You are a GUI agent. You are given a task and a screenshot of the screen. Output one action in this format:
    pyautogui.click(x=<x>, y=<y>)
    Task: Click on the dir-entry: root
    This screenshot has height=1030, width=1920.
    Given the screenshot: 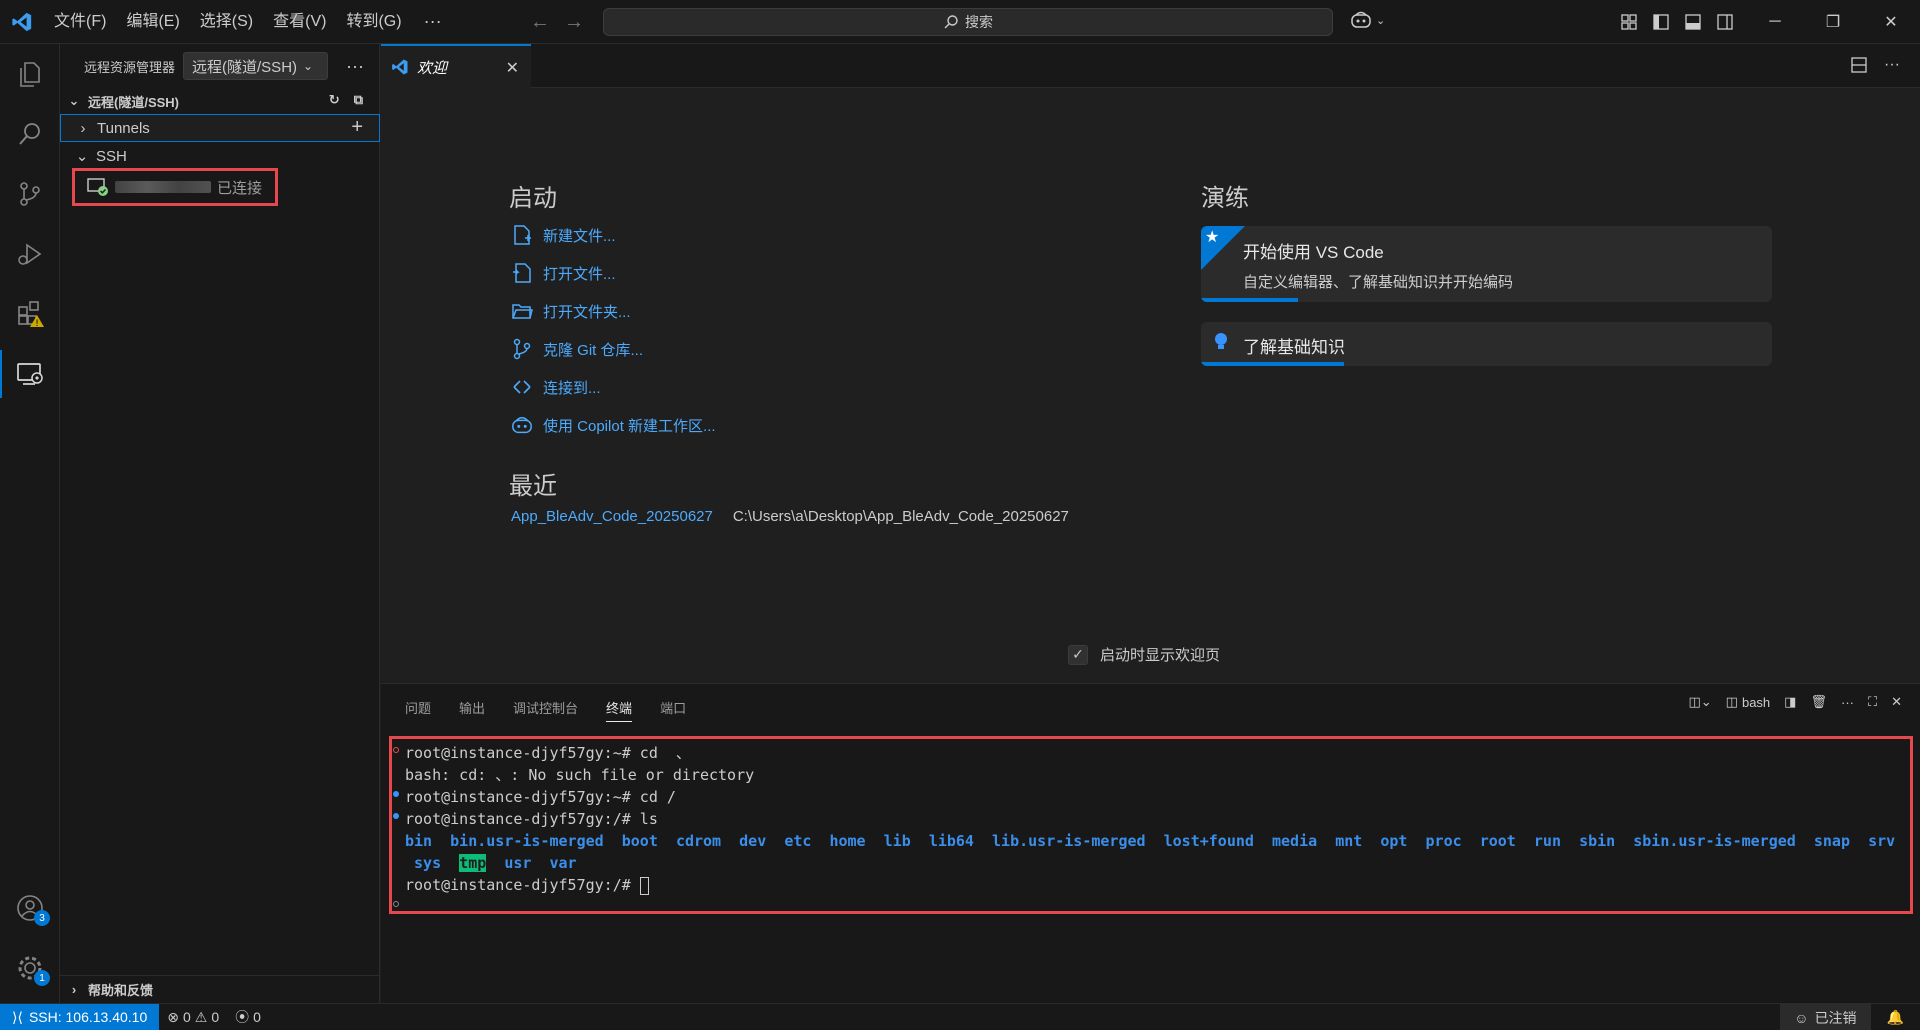 What is the action you would take?
    pyautogui.click(x=1497, y=841)
    